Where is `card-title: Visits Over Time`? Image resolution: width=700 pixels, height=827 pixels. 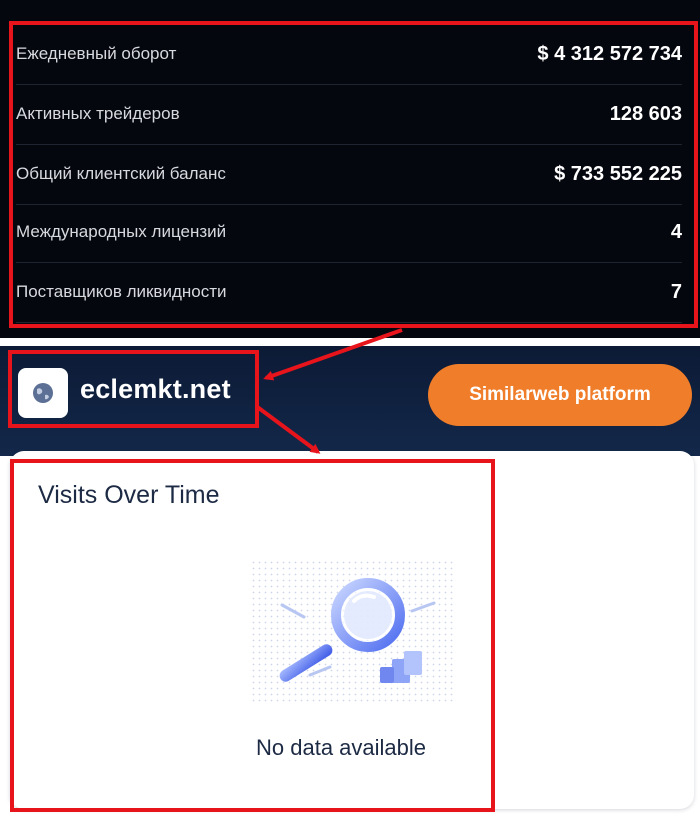
card-title: Visits Over Time is located at coordinates (129, 495).